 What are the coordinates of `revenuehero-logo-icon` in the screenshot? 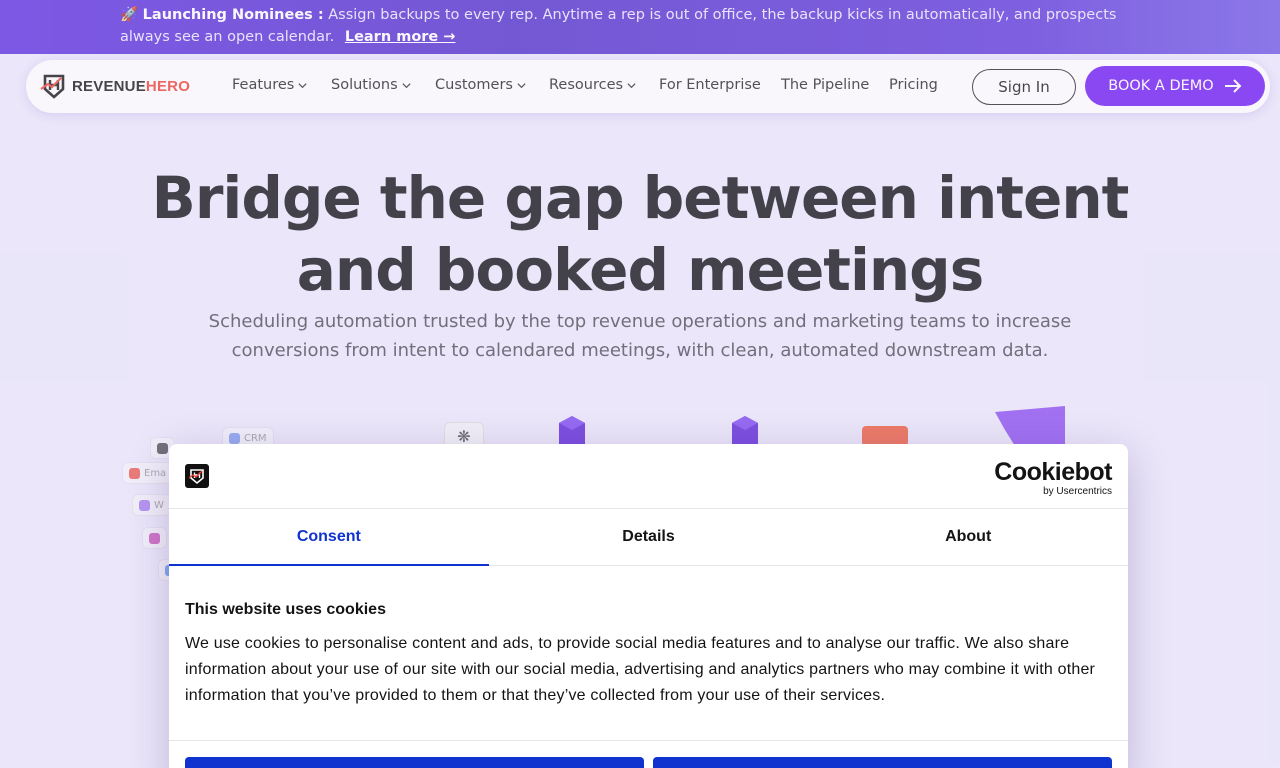 It's located at (196, 477).